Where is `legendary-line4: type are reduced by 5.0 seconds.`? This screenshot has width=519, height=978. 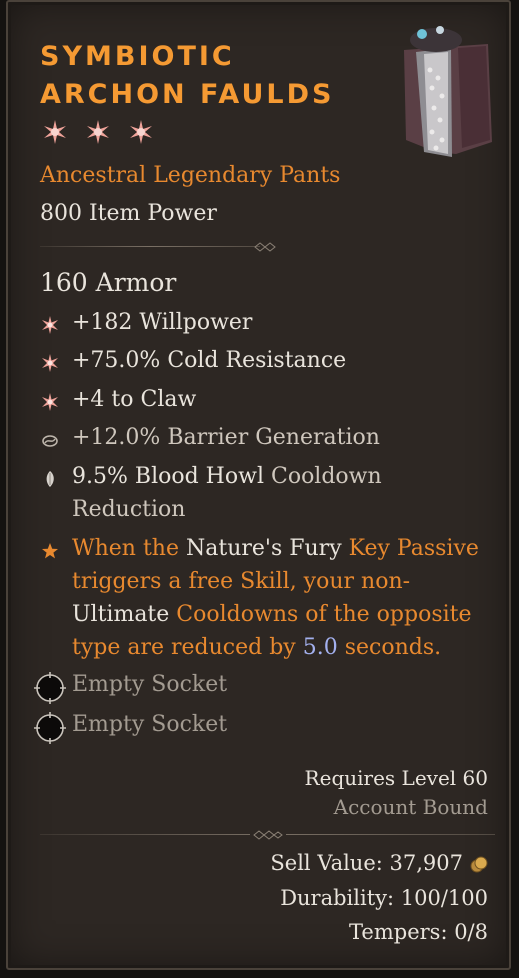 legendary-line4: type are reduced by 5.0 seconds. is located at coordinates (256, 647).